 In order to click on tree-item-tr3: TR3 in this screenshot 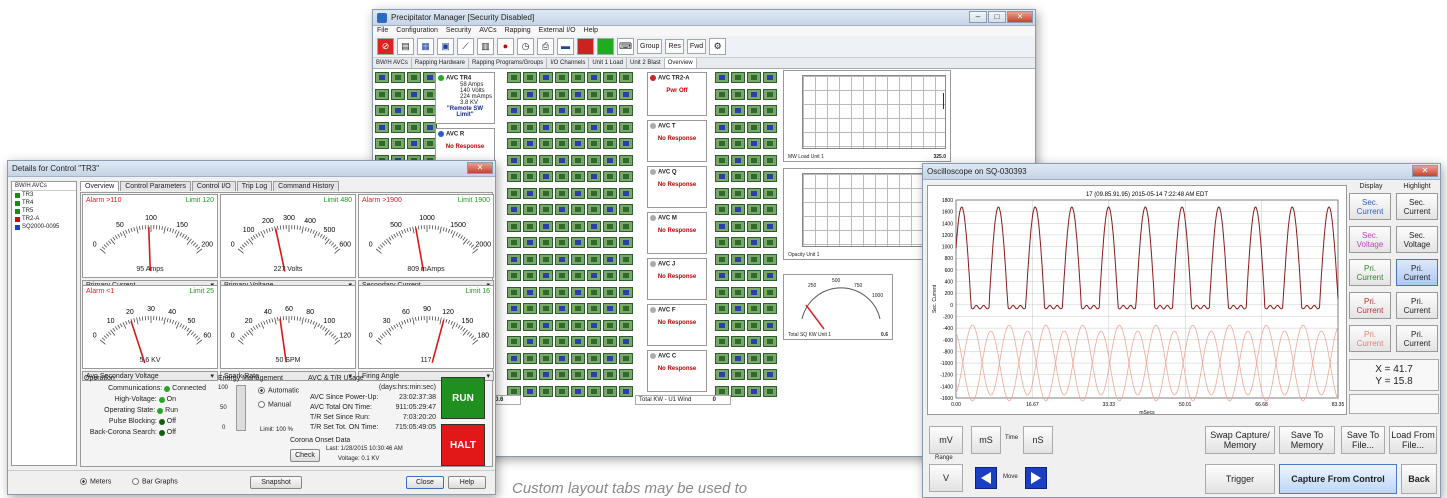, I will do `click(44, 195)`.